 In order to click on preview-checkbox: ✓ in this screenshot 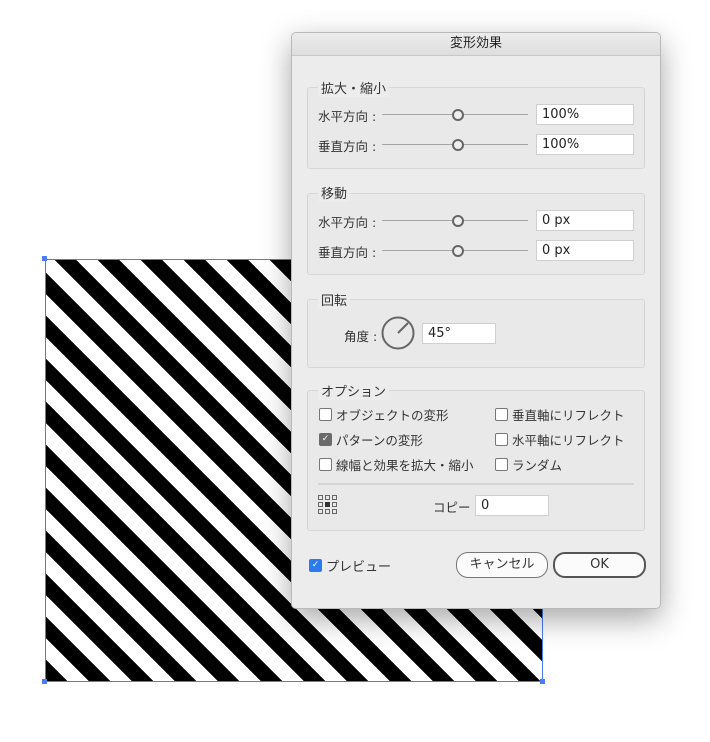, I will do `click(315, 565)`.